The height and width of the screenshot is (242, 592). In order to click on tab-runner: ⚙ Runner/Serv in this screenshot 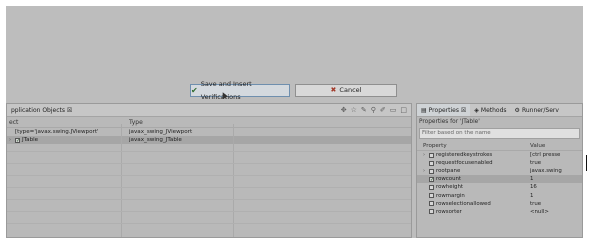, I will do `click(537, 110)`.